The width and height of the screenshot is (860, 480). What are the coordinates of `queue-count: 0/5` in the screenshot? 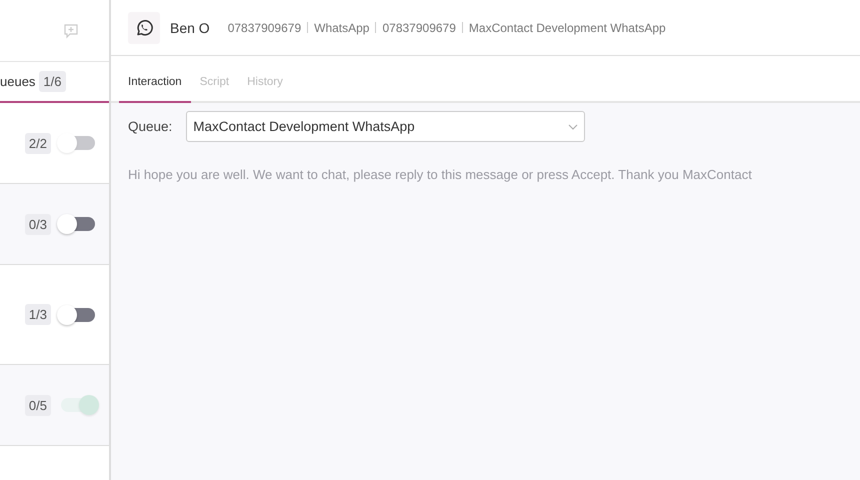 It's located at (37, 405).